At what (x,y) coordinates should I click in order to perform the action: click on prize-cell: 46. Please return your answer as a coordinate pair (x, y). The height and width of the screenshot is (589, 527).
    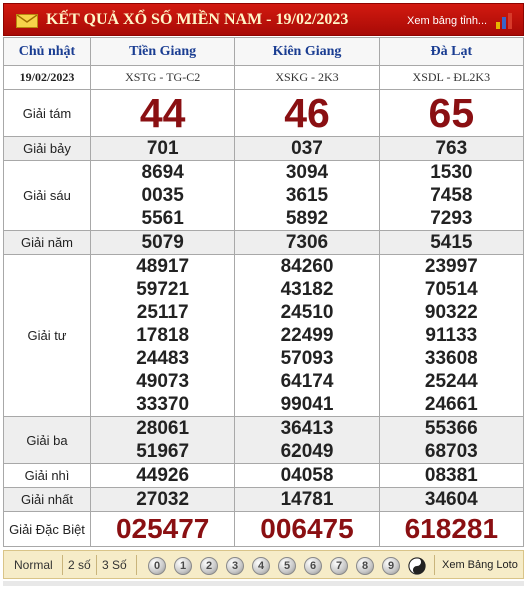
    Looking at the image, I should click on (307, 113).